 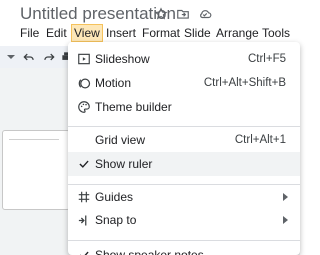 I want to click on menu-item-show-speaker-notes: Show speaker notes, so click(x=184, y=249).